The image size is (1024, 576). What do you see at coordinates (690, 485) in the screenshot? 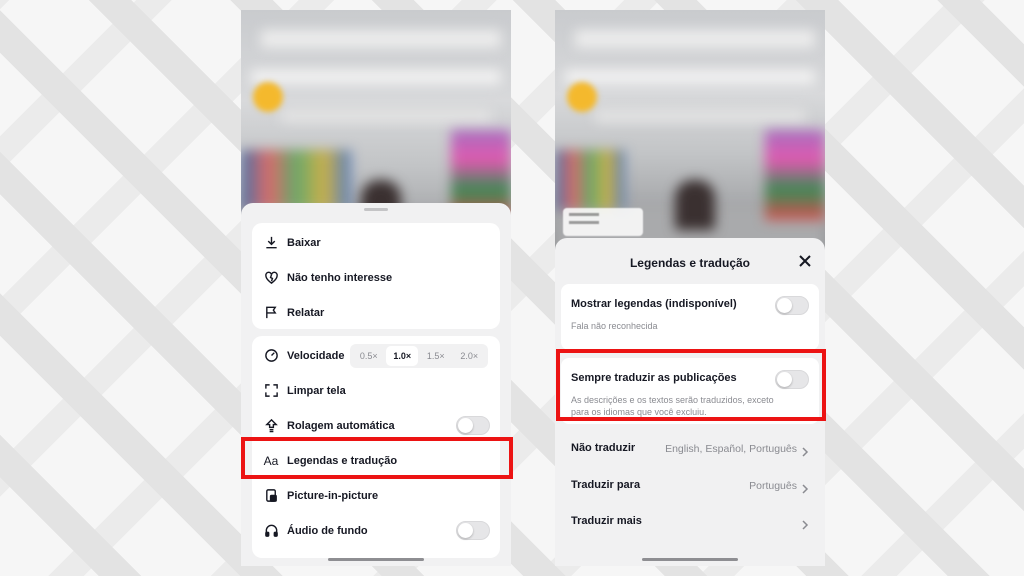
I see `translate-to-row: Traduzir para Português` at bounding box center [690, 485].